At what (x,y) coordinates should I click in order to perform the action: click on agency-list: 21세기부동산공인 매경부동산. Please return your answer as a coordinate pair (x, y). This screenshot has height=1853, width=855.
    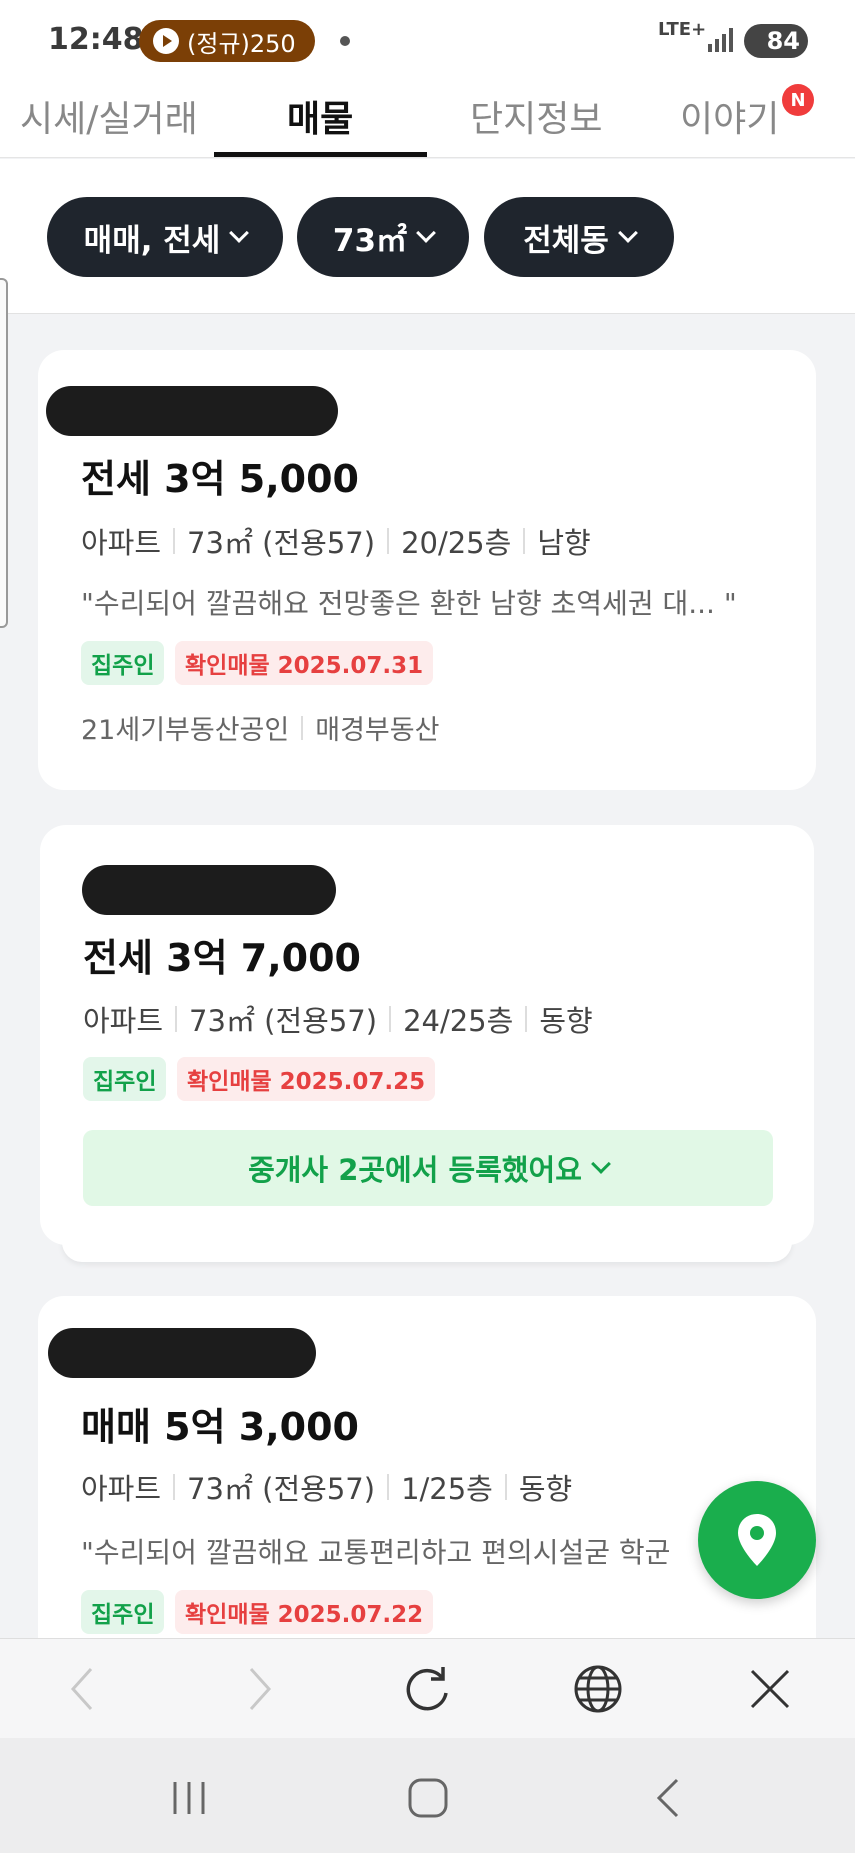
    Looking at the image, I should click on (260, 727).